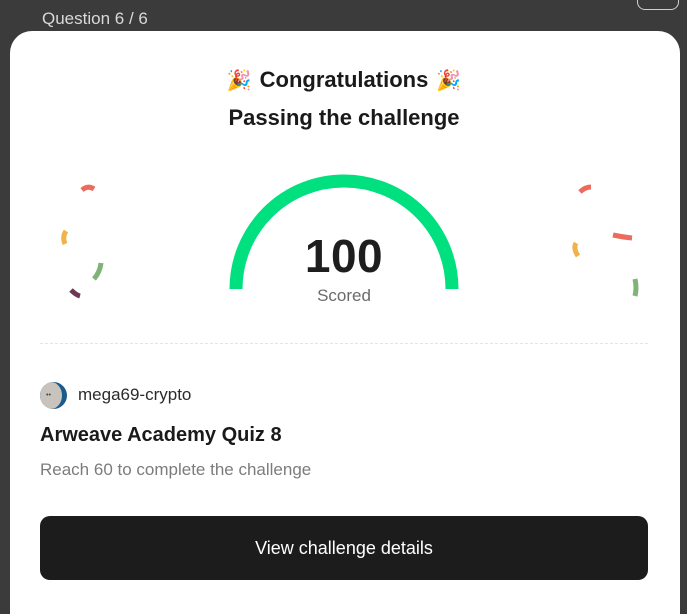  Describe the element at coordinates (135, 394) in the screenshot. I see `username: mega69-crypto` at that location.